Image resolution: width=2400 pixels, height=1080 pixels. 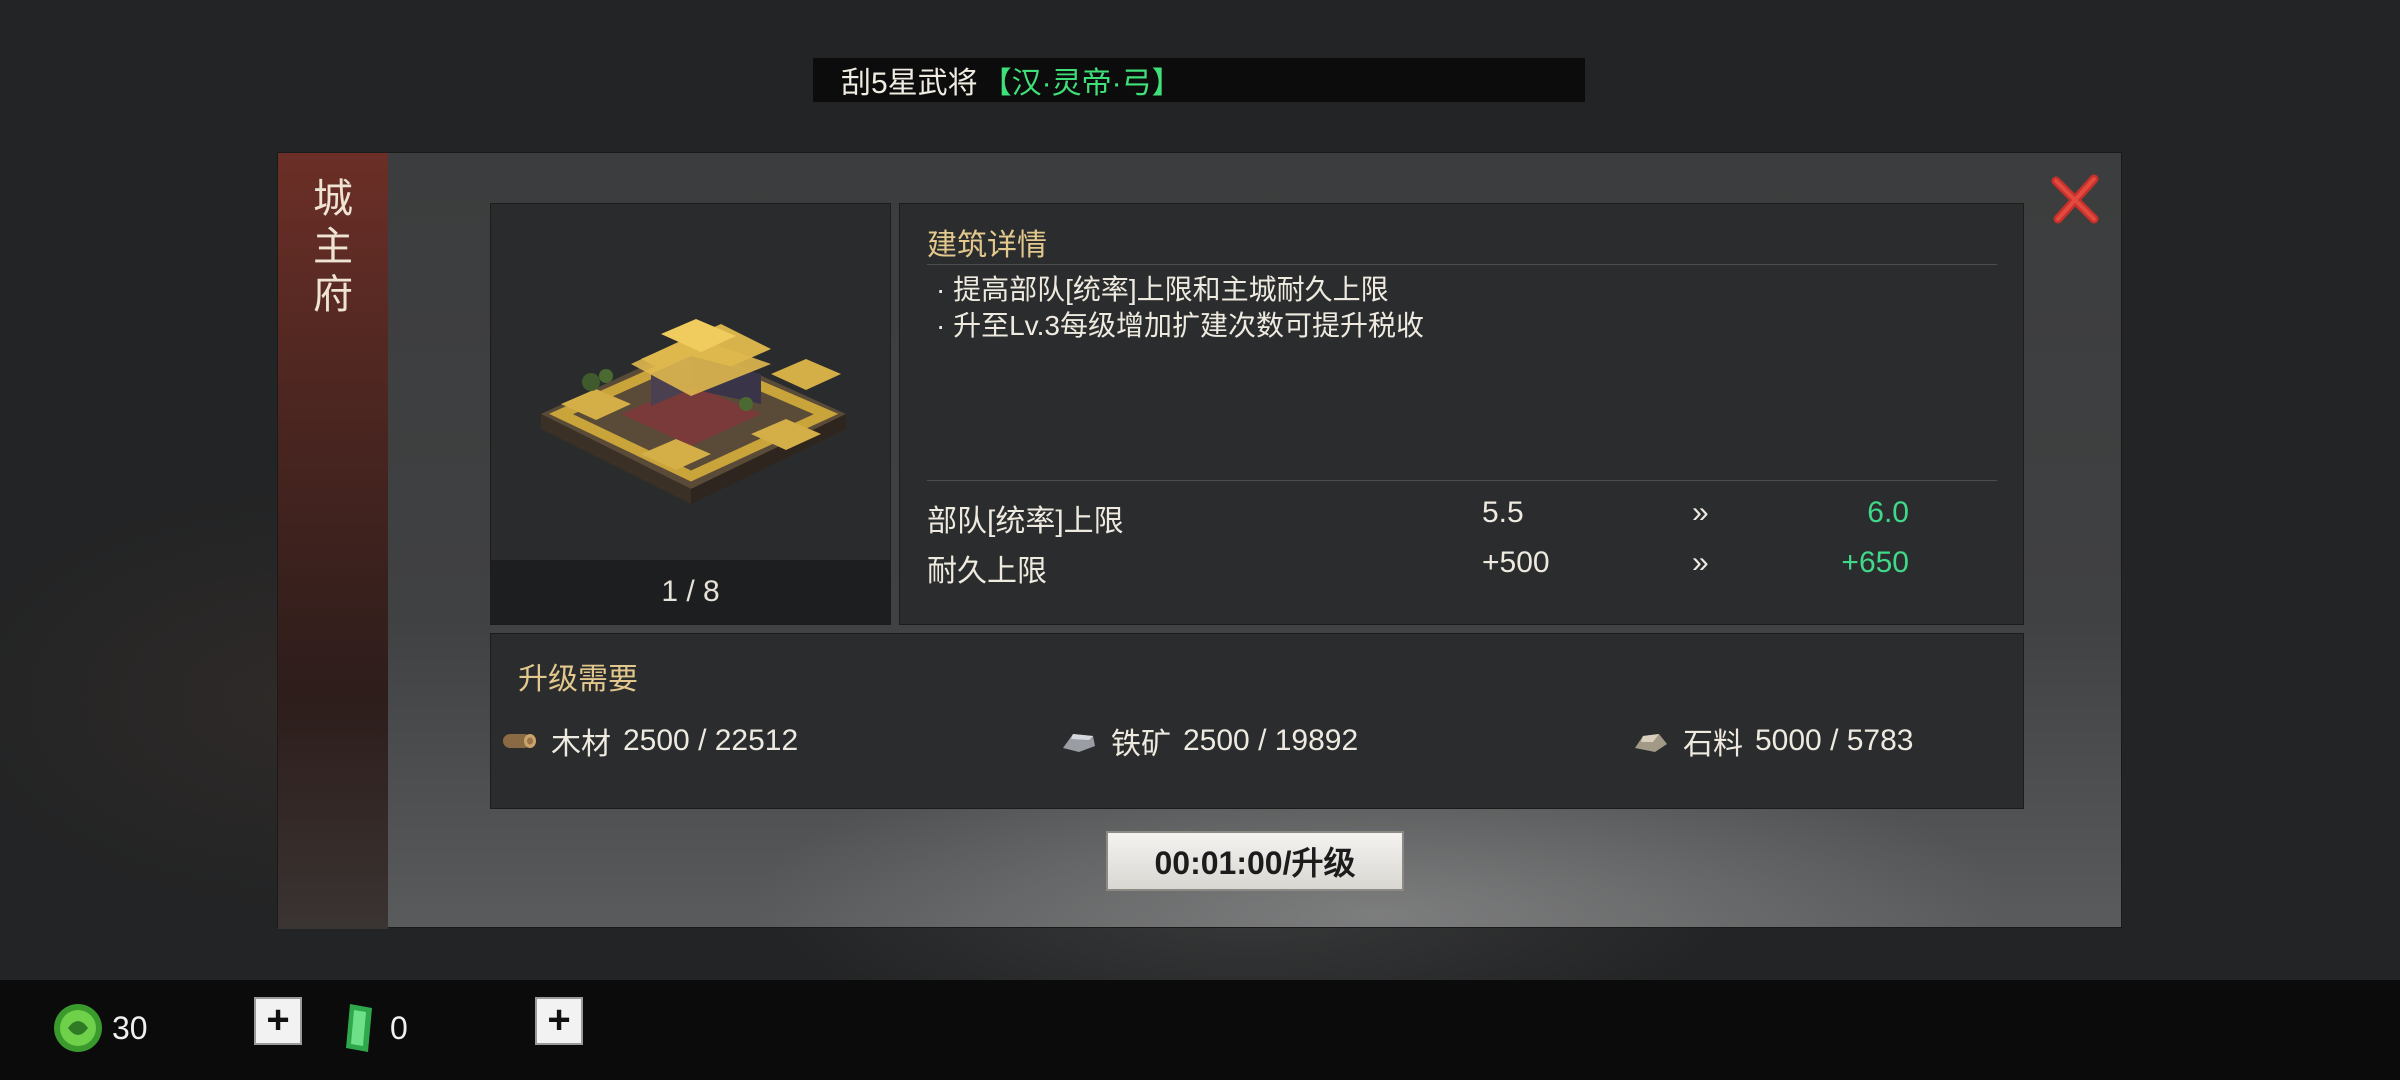 What do you see at coordinates (78, 1028) in the screenshot?
I see `jade-coin-icon` at bounding box center [78, 1028].